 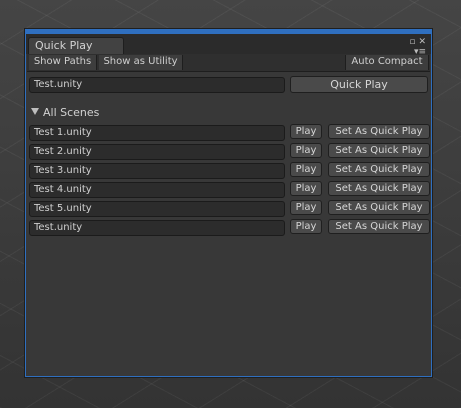 What do you see at coordinates (157, 209) in the screenshot?
I see `scene-name-field: Test 5.unity` at bounding box center [157, 209].